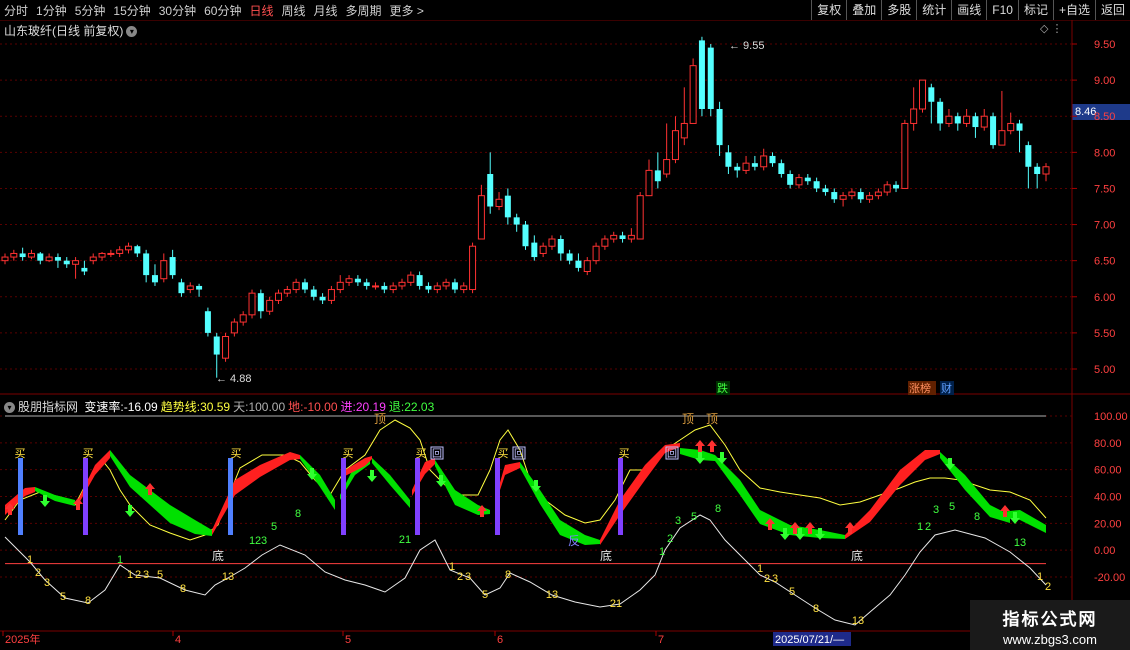 This screenshot has height=650, width=1130. I want to click on price-axis-label: 8.00, so click(1104, 153).